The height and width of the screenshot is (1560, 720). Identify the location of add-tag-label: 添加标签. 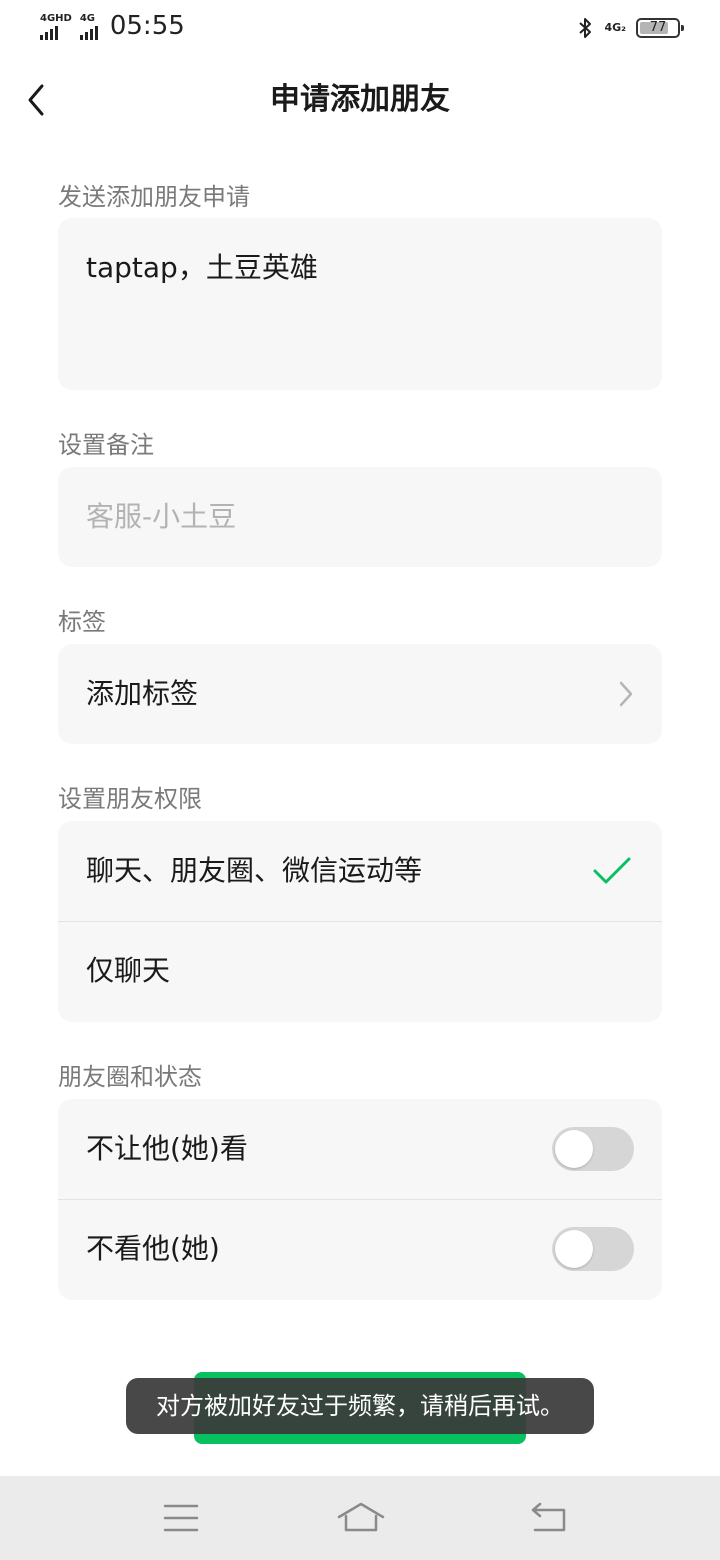
(142, 693).